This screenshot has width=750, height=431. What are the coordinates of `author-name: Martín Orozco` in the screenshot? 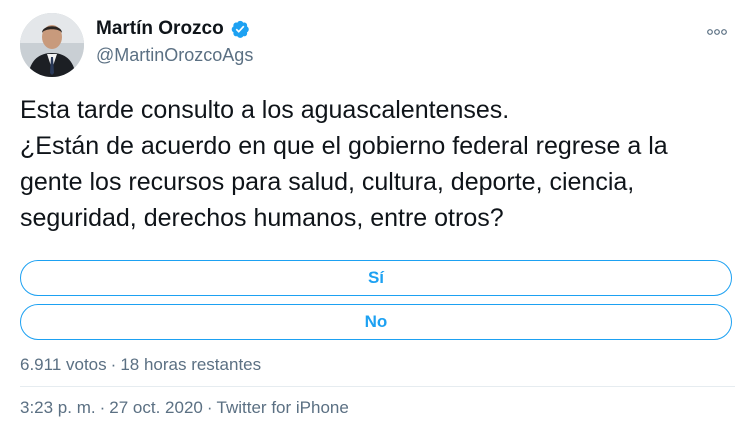 It's located at (160, 29).